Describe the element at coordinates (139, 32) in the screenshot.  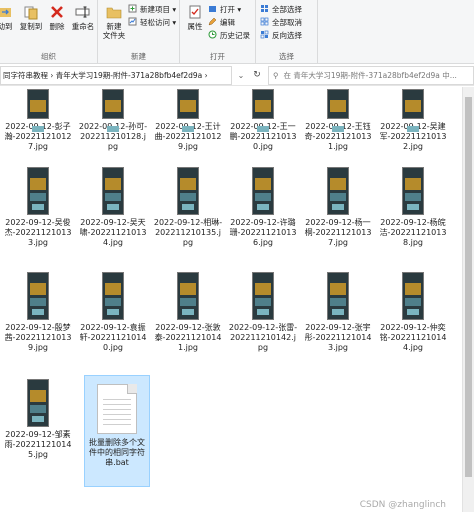
I see `new-group: 新建 文件夹 新建项目 ▾ 轻松访问 ▾ 新建` at that location.